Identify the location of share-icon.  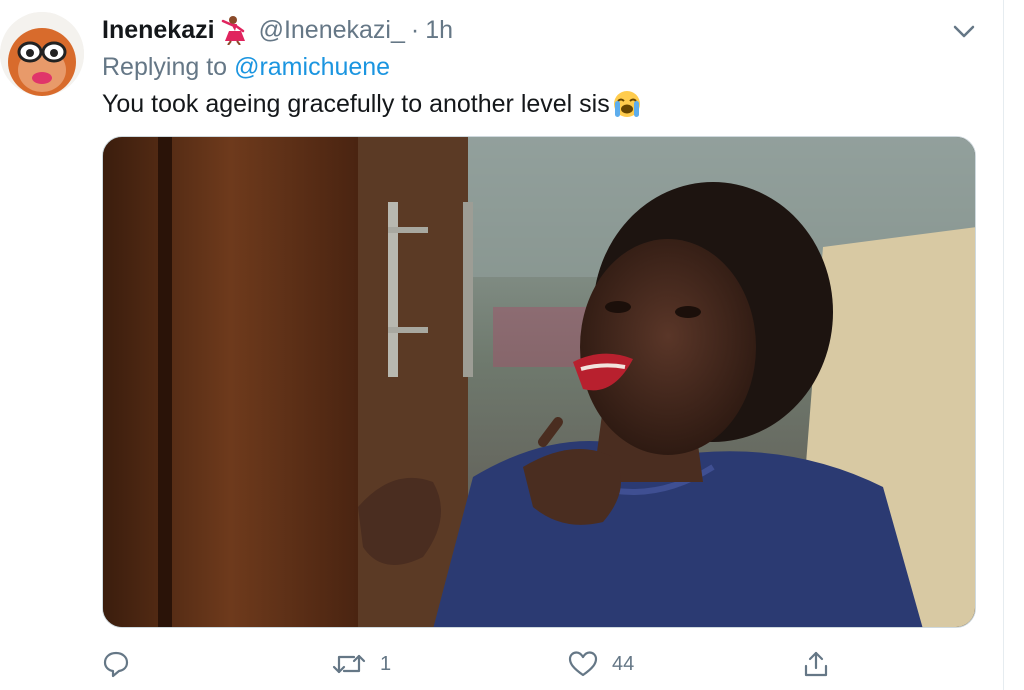
(816, 664).